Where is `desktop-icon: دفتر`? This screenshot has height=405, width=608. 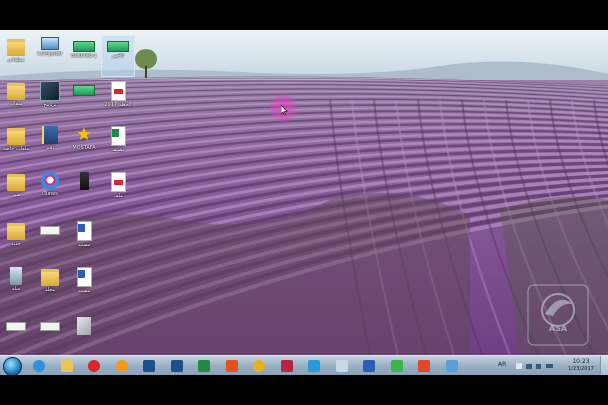
desktop-icon: دفتر is located at coordinates (50, 145).